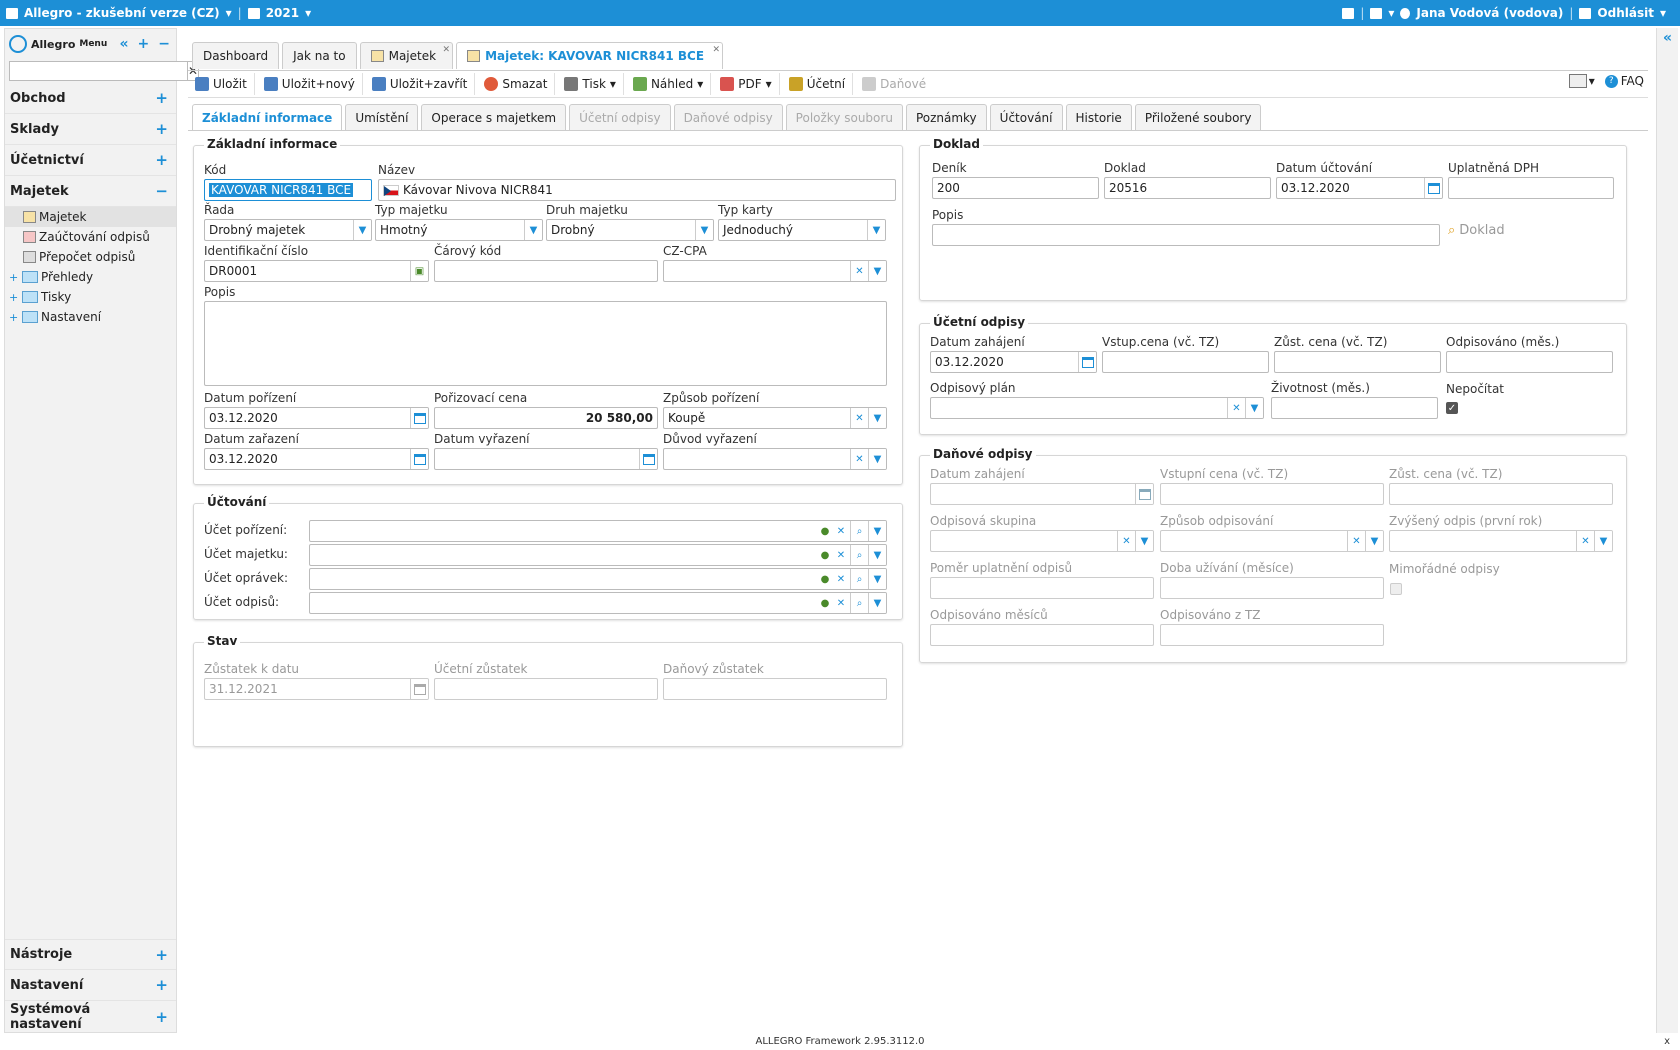 The image size is (1680, 1050). What do you see at coordinates (1015, 188) in the screenshot?
I see `journal-field: 200` at bounding box center [1015, 188].